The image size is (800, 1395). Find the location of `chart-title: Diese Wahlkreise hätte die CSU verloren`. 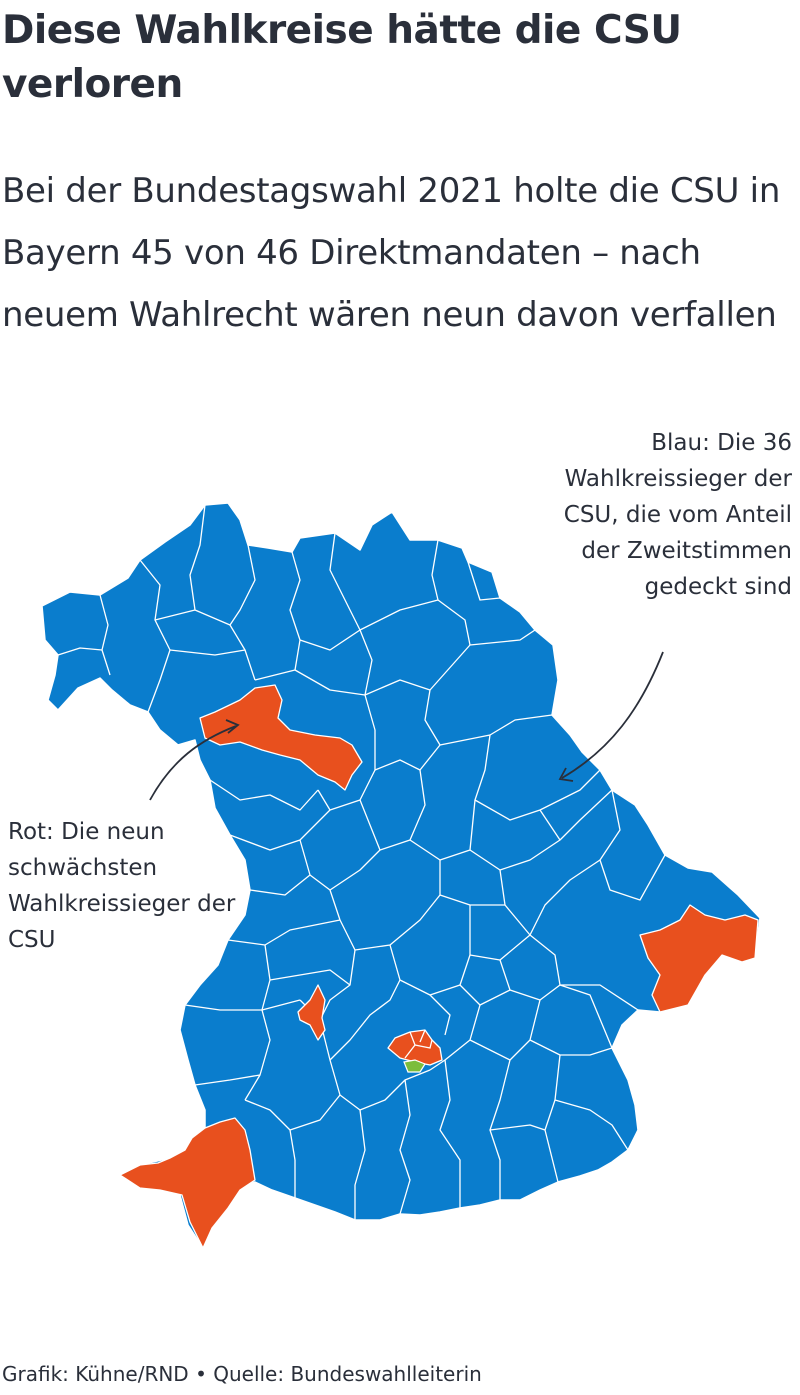

chart-title: Diese Wahlkreise hätte die CSU verloren is located at coordinates (342, 57).